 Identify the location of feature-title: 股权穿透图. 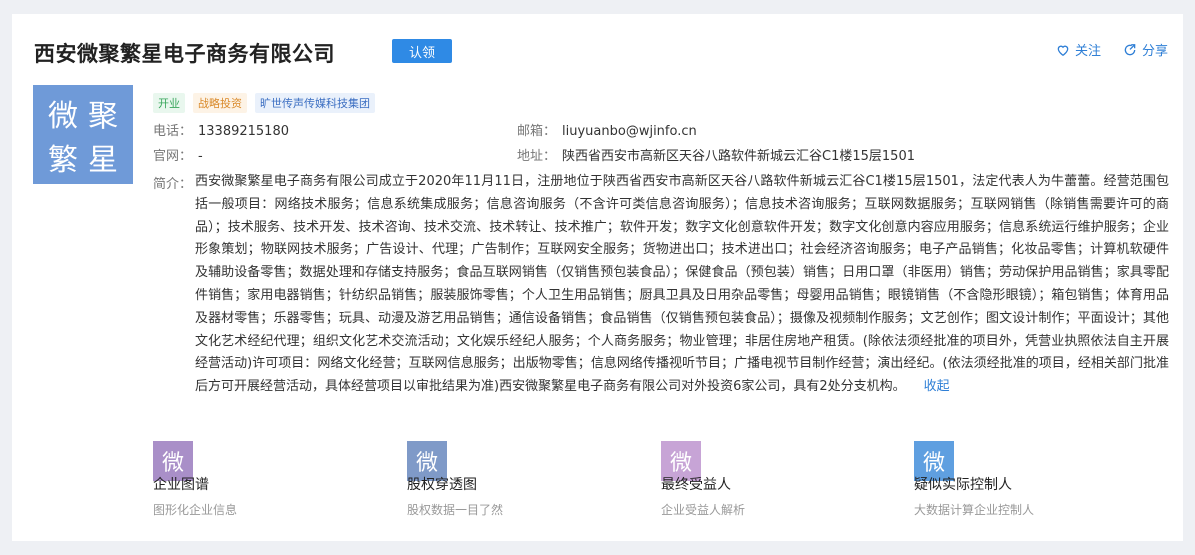
(442, 485).